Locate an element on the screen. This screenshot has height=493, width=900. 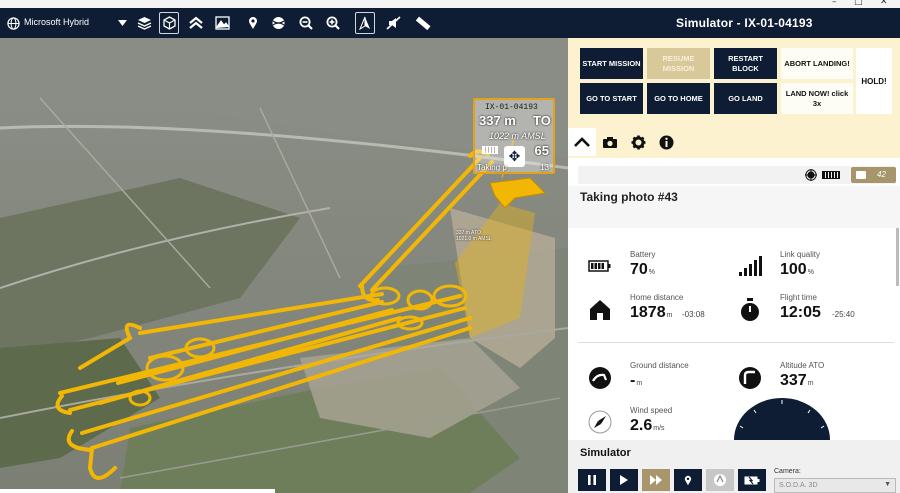
go-to-home-button: GO TO HOME is located at coordinates (678, 98).